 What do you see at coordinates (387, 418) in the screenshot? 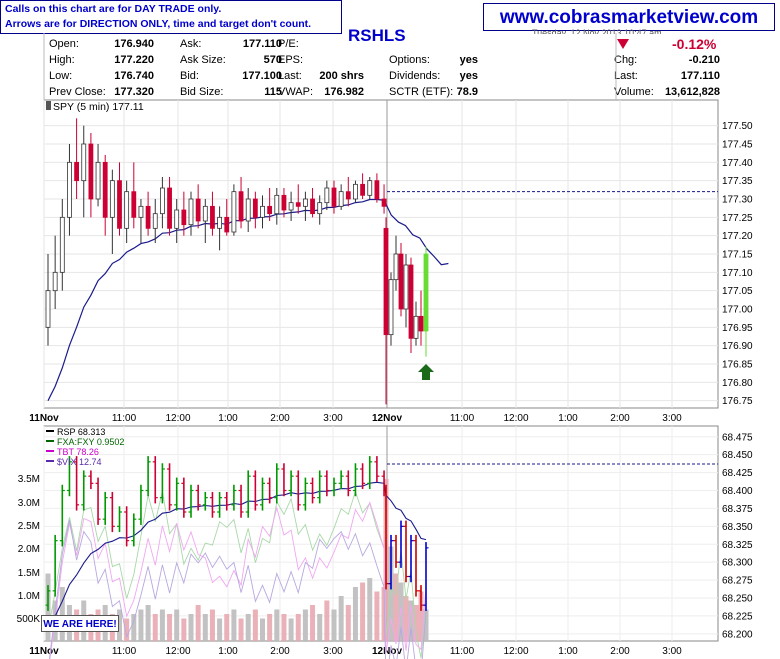
I see `price-time-label: 12Nov` at bounding box center [387, 418].